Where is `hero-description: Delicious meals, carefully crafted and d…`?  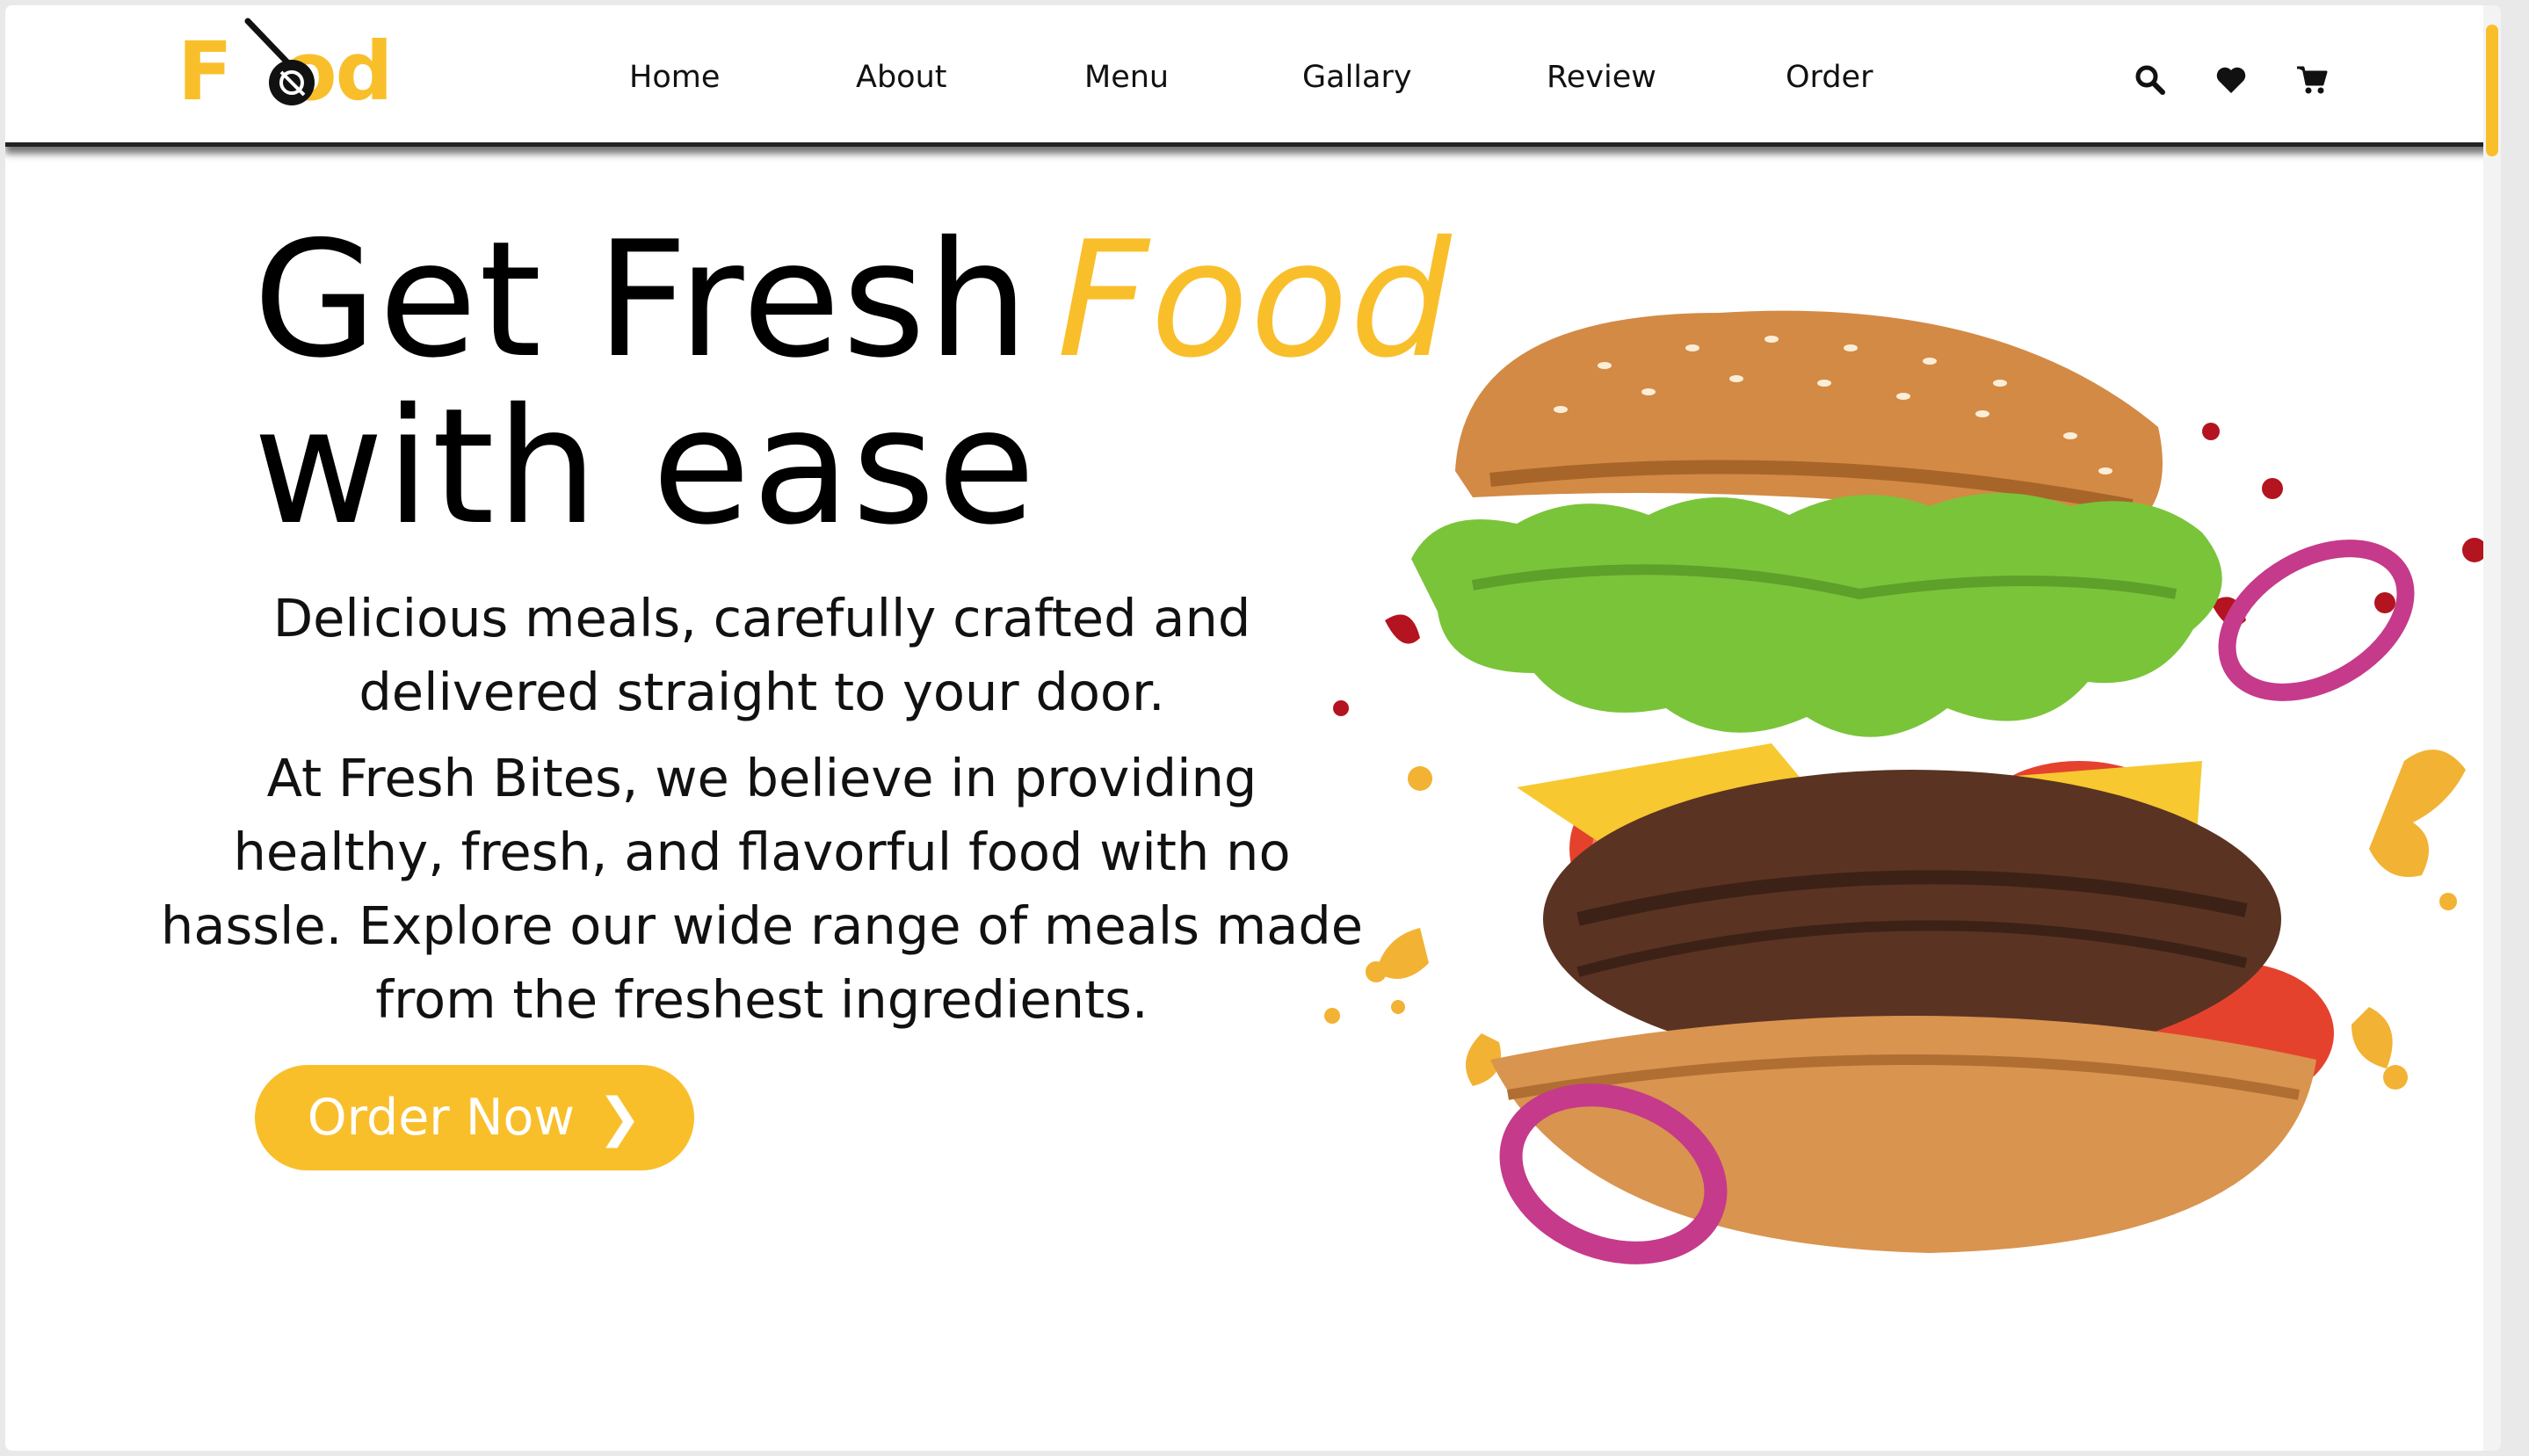
hero-description: Delicious meals, carefully crafted and d… is located at coordinates (762, 809).